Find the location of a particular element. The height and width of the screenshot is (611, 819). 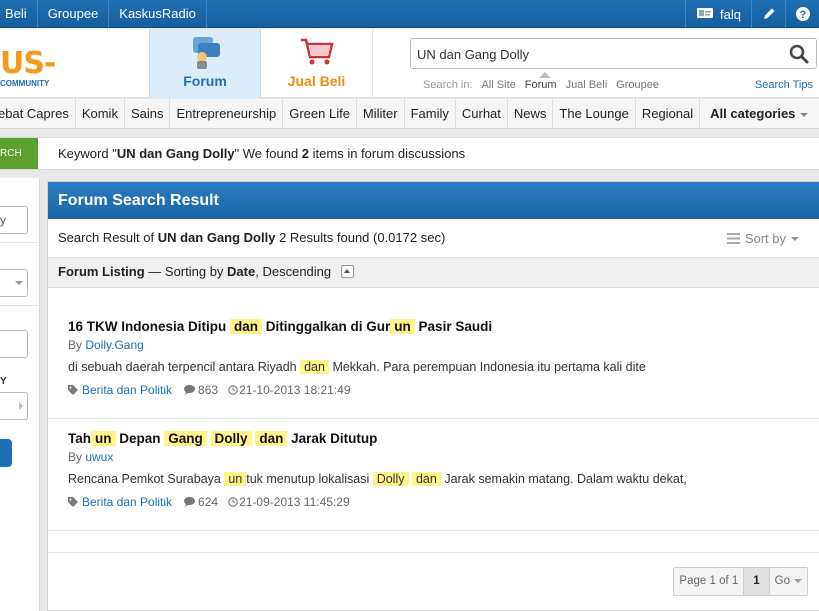

panel-title: Forum Search Result is located at coordinates (433, 200).